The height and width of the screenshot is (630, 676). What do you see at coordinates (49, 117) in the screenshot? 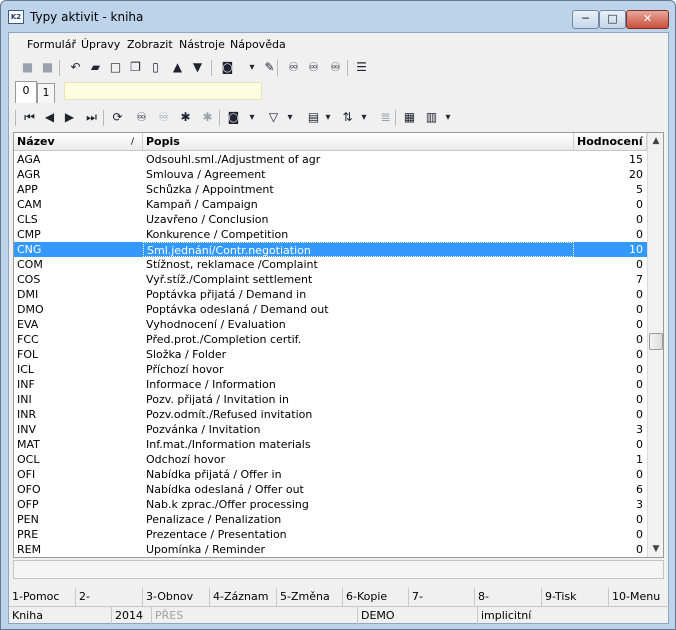
I see `previous-record-icon: ◀` at bounding box center [49, 117].